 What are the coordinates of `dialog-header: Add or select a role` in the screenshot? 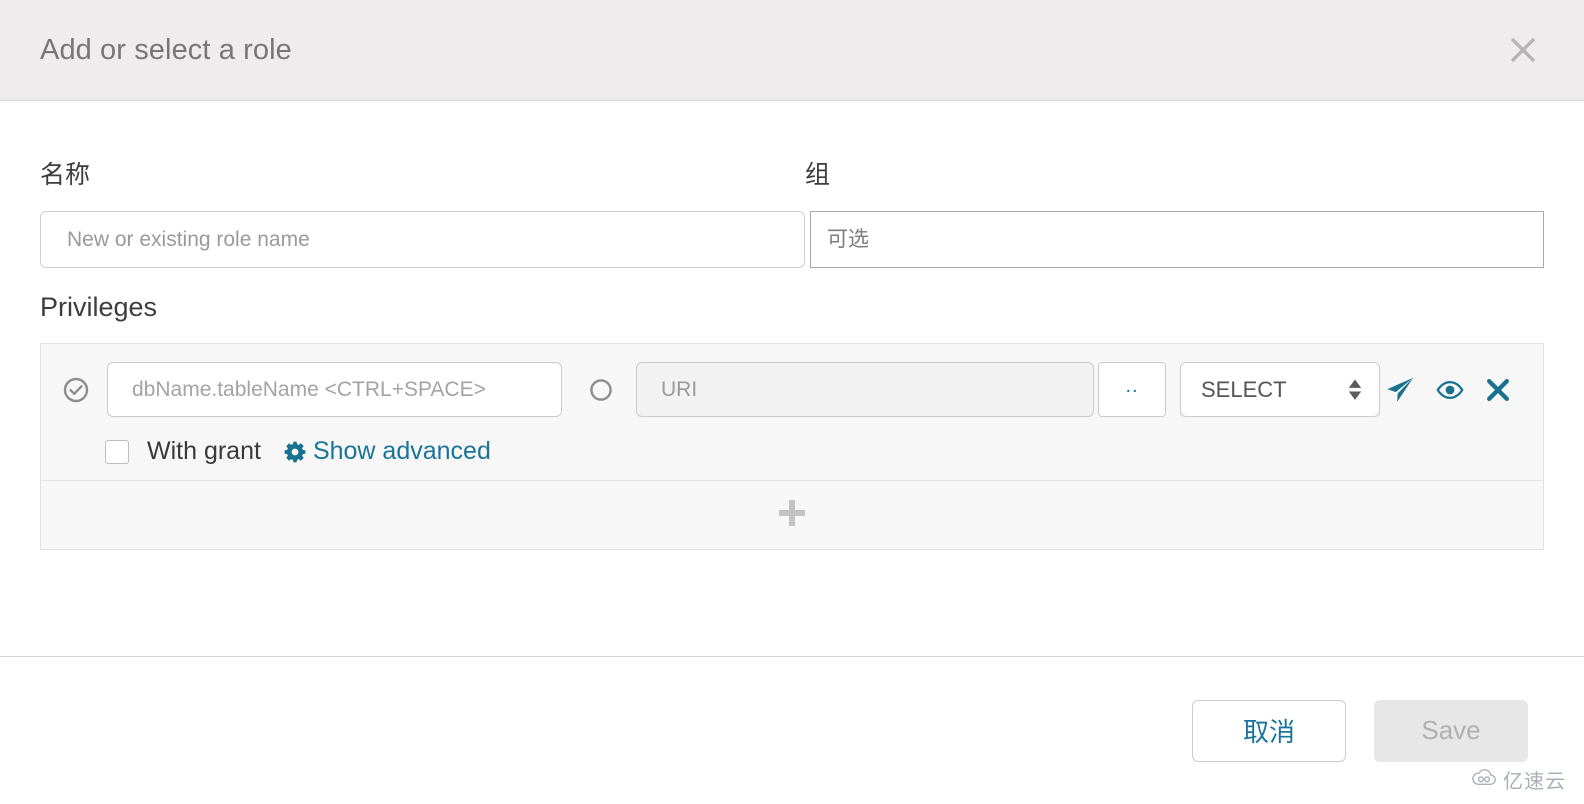 It's located at (792, 50).